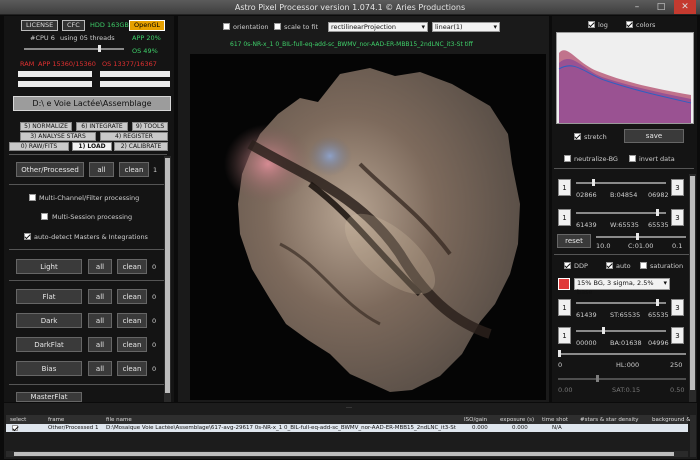  What do you see at coordinates (88, 249) in the screenshot?
I see `divider` at bounding box center [88, 249].